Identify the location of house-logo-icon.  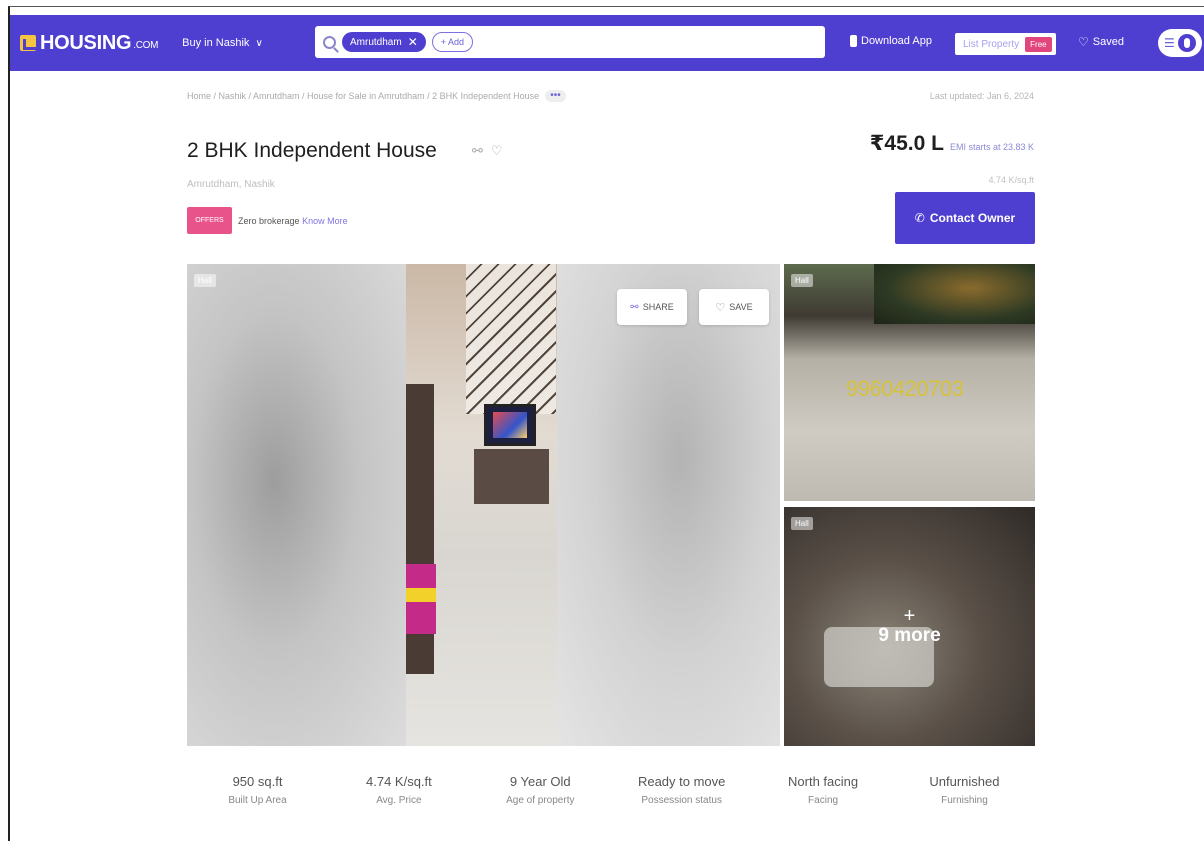
(28, 43).